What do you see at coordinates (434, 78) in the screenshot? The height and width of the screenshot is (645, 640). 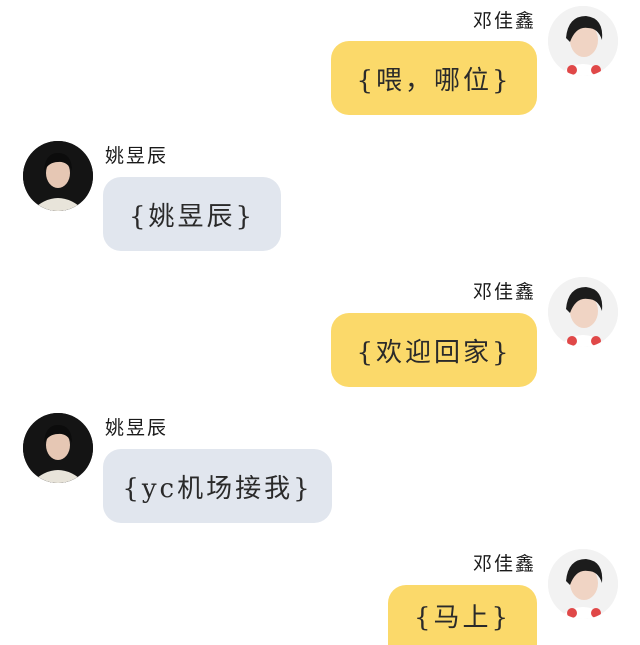 I see `message-bubble: {喂，哪位}` at bounding box center [434, 78].